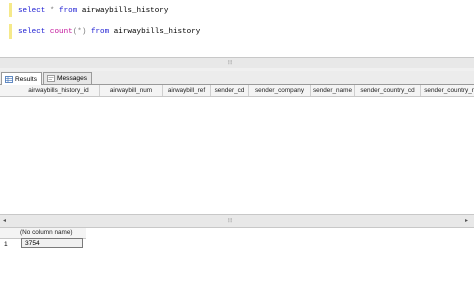 The width and height of the screenshot is (474, 290). What do you see at coordinates (280, 90) in the screenshot?
I see `column-header: sender_company` at bounding box center [280, 90].